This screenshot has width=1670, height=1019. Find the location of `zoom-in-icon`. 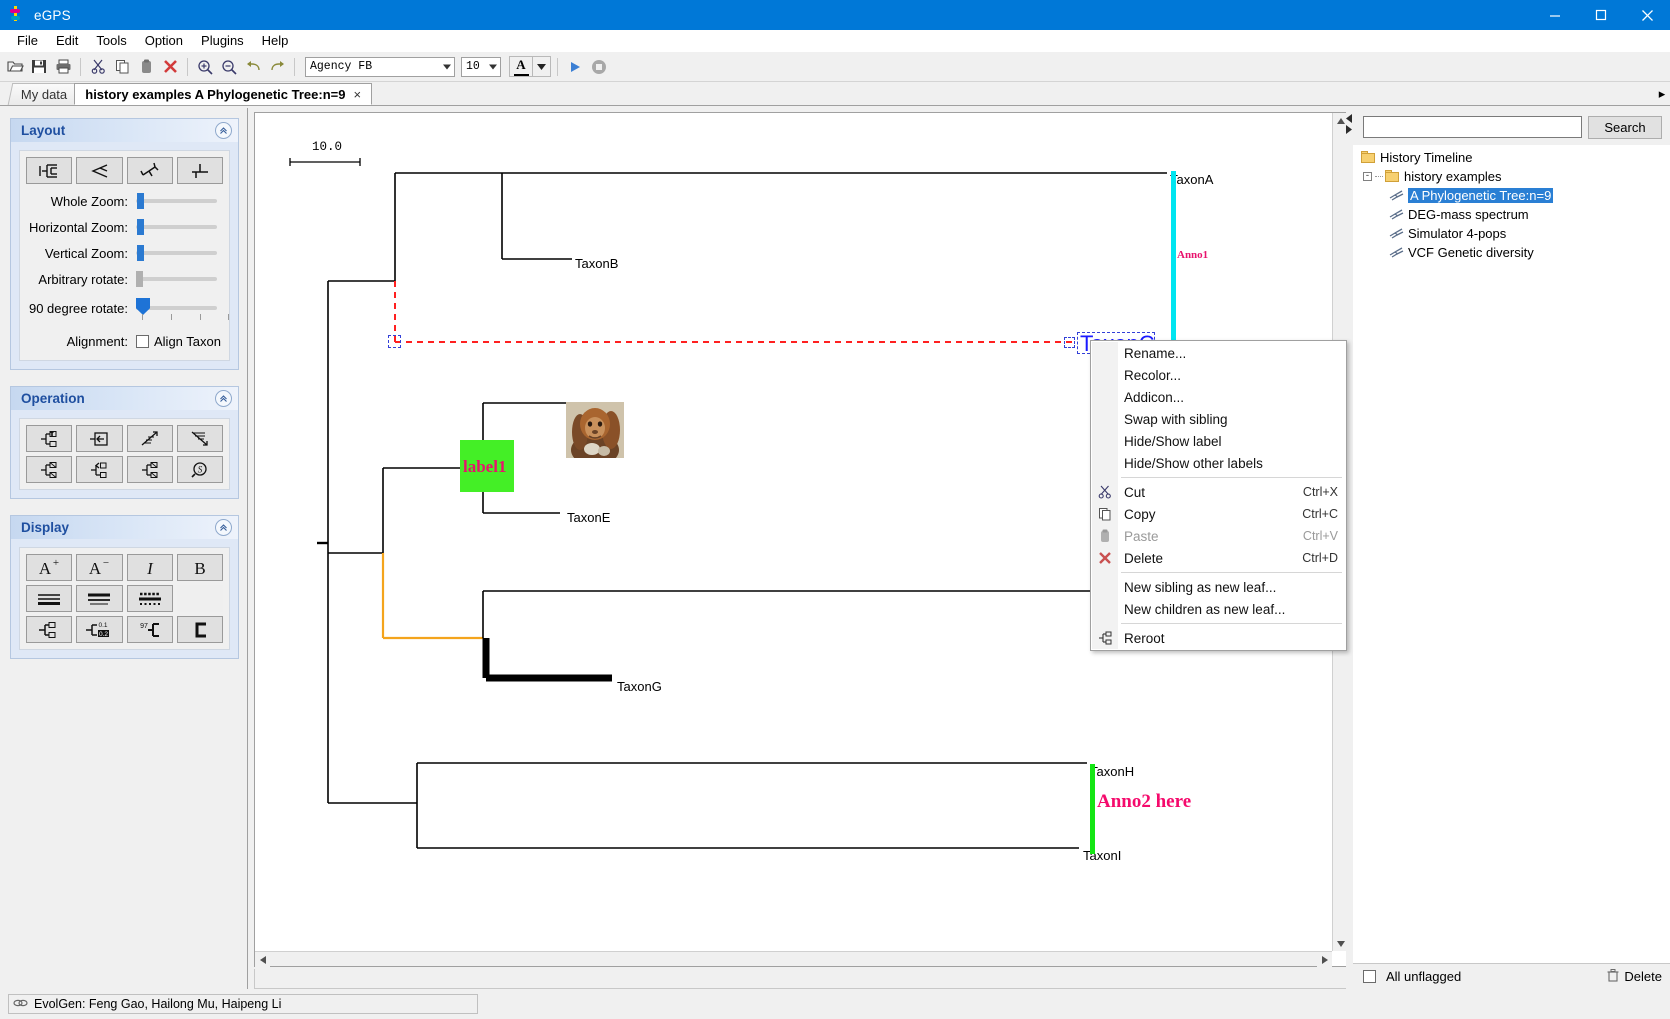

zoom-in-icon is located at coordinates (205, 67).